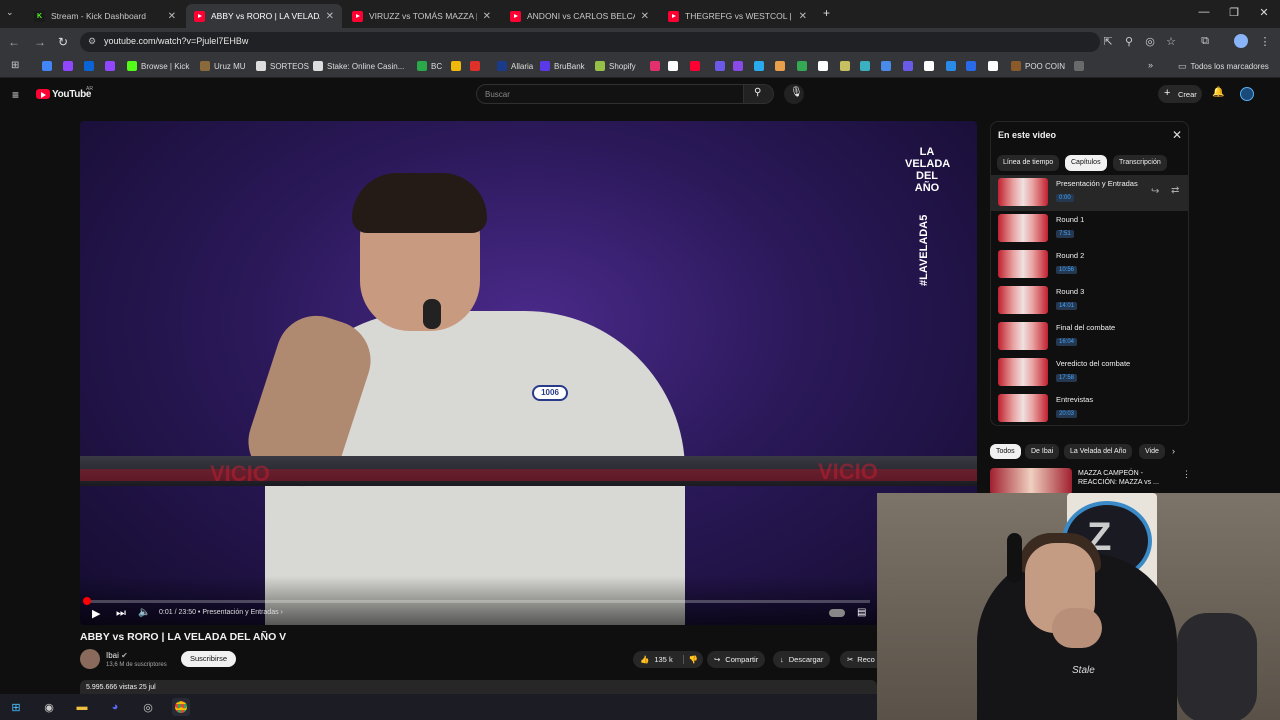 Image resolution: width=1280 pixels, height=720 pixels. What do you see at coordinates (1186, 474) in the screenshot?
I see `more-options-icon: ⋮` at bounding box center [1186, 474].